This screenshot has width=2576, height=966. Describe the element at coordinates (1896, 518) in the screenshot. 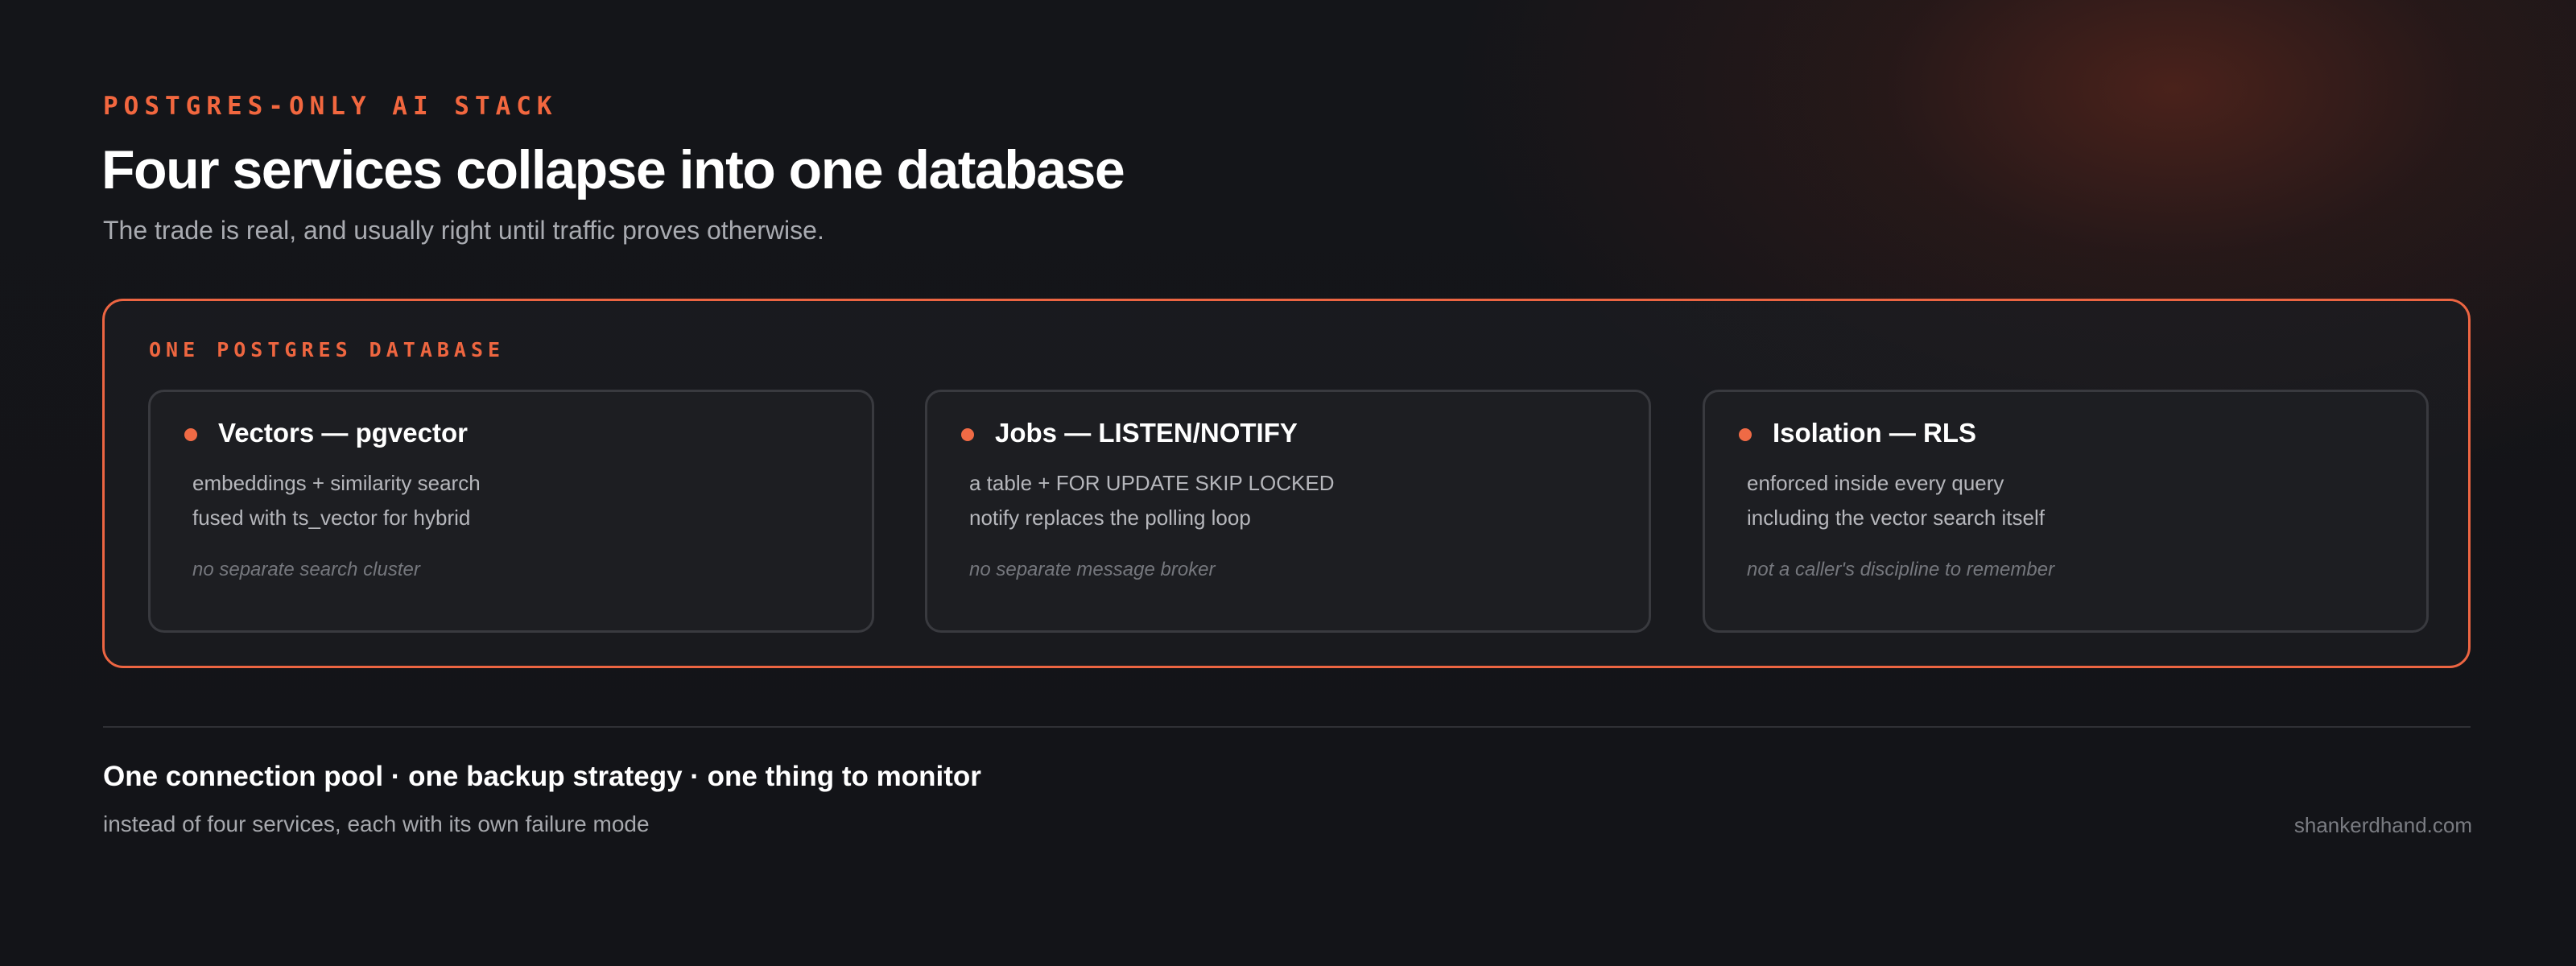

I see `card-description-line: including the vector search itself` at that location.